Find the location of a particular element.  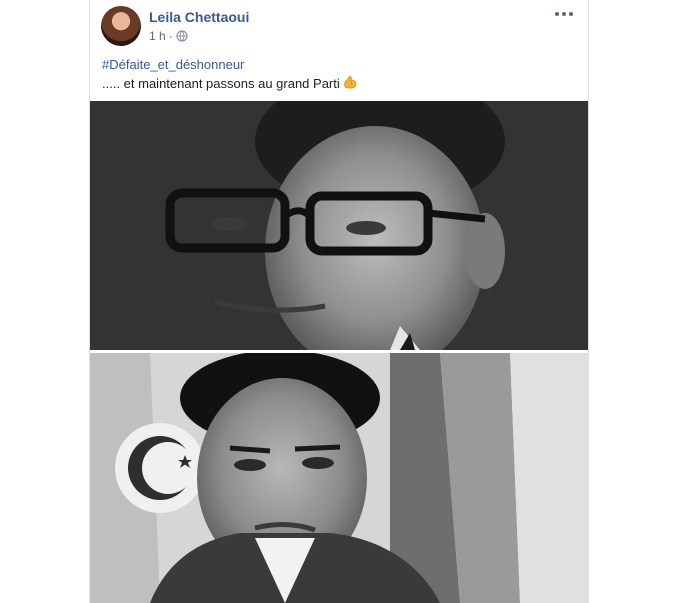

post-timestamp: 1 h is located at coordinates (157, 36).